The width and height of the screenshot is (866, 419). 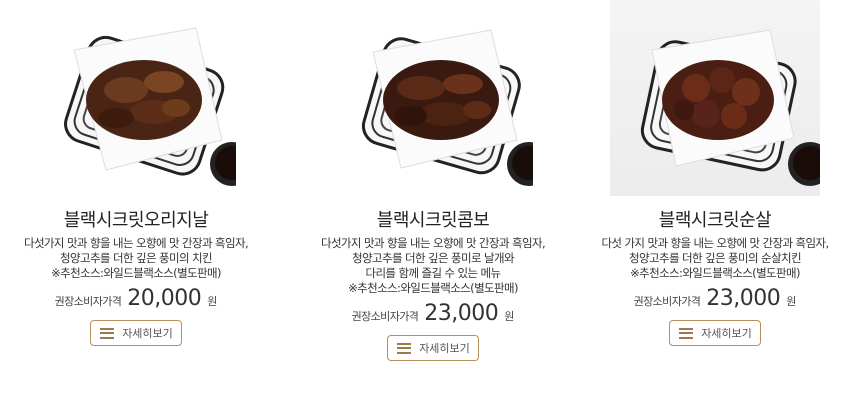 What do you see at coordinates (433, 258) in the screenshot?
I see `description-line: 청양고추를 더한 깊은 풍미로 날개와` at bounding box center [433, 258].